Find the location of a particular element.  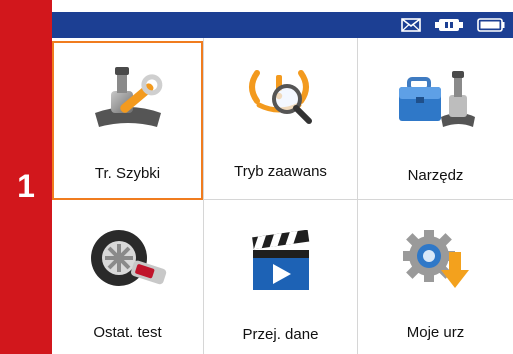

battery-icon is located at coordinates (491, 25).